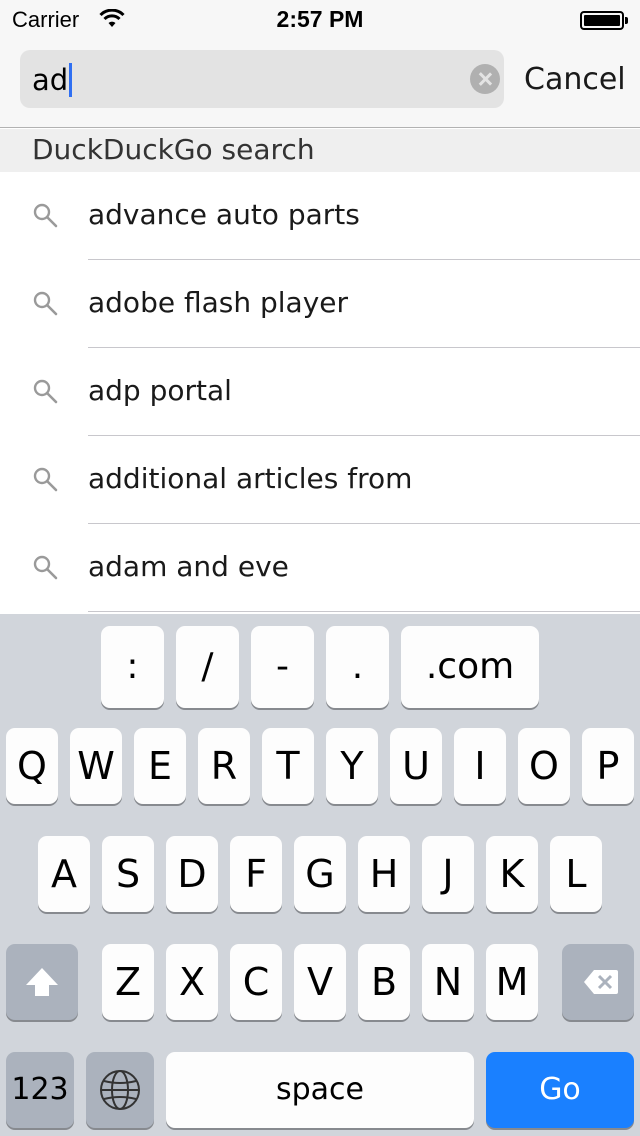 This screenshot has height=1136, width=640. Describe the element at coordinates (575, 79) in the screenshot. I see `cancel-button: Cancel` at that location.